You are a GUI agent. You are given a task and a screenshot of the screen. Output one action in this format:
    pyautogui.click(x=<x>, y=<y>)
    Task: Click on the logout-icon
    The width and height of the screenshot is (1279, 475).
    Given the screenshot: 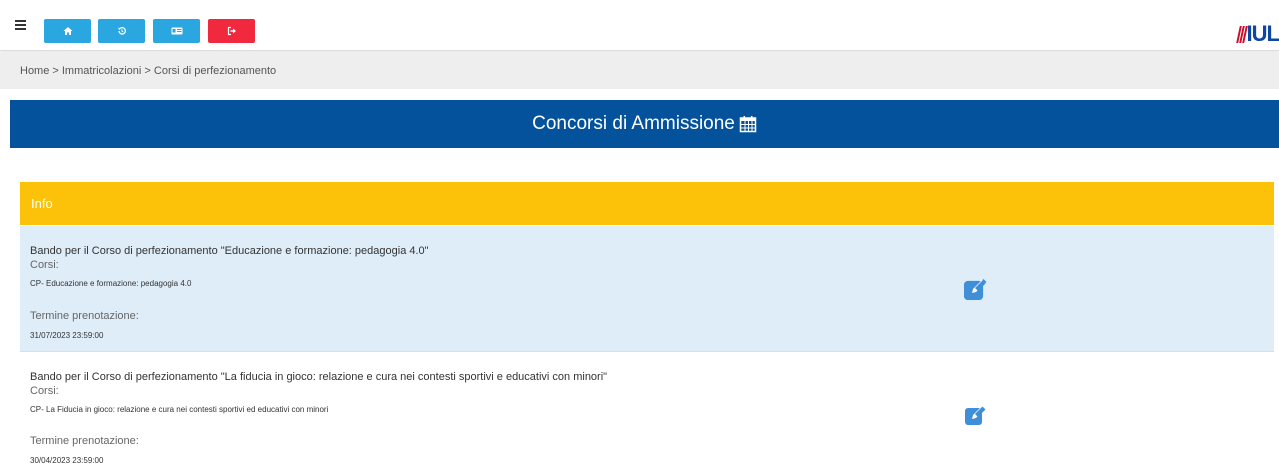 What is the action you would take?
    pyautogui.click(x=231, y=31)
    